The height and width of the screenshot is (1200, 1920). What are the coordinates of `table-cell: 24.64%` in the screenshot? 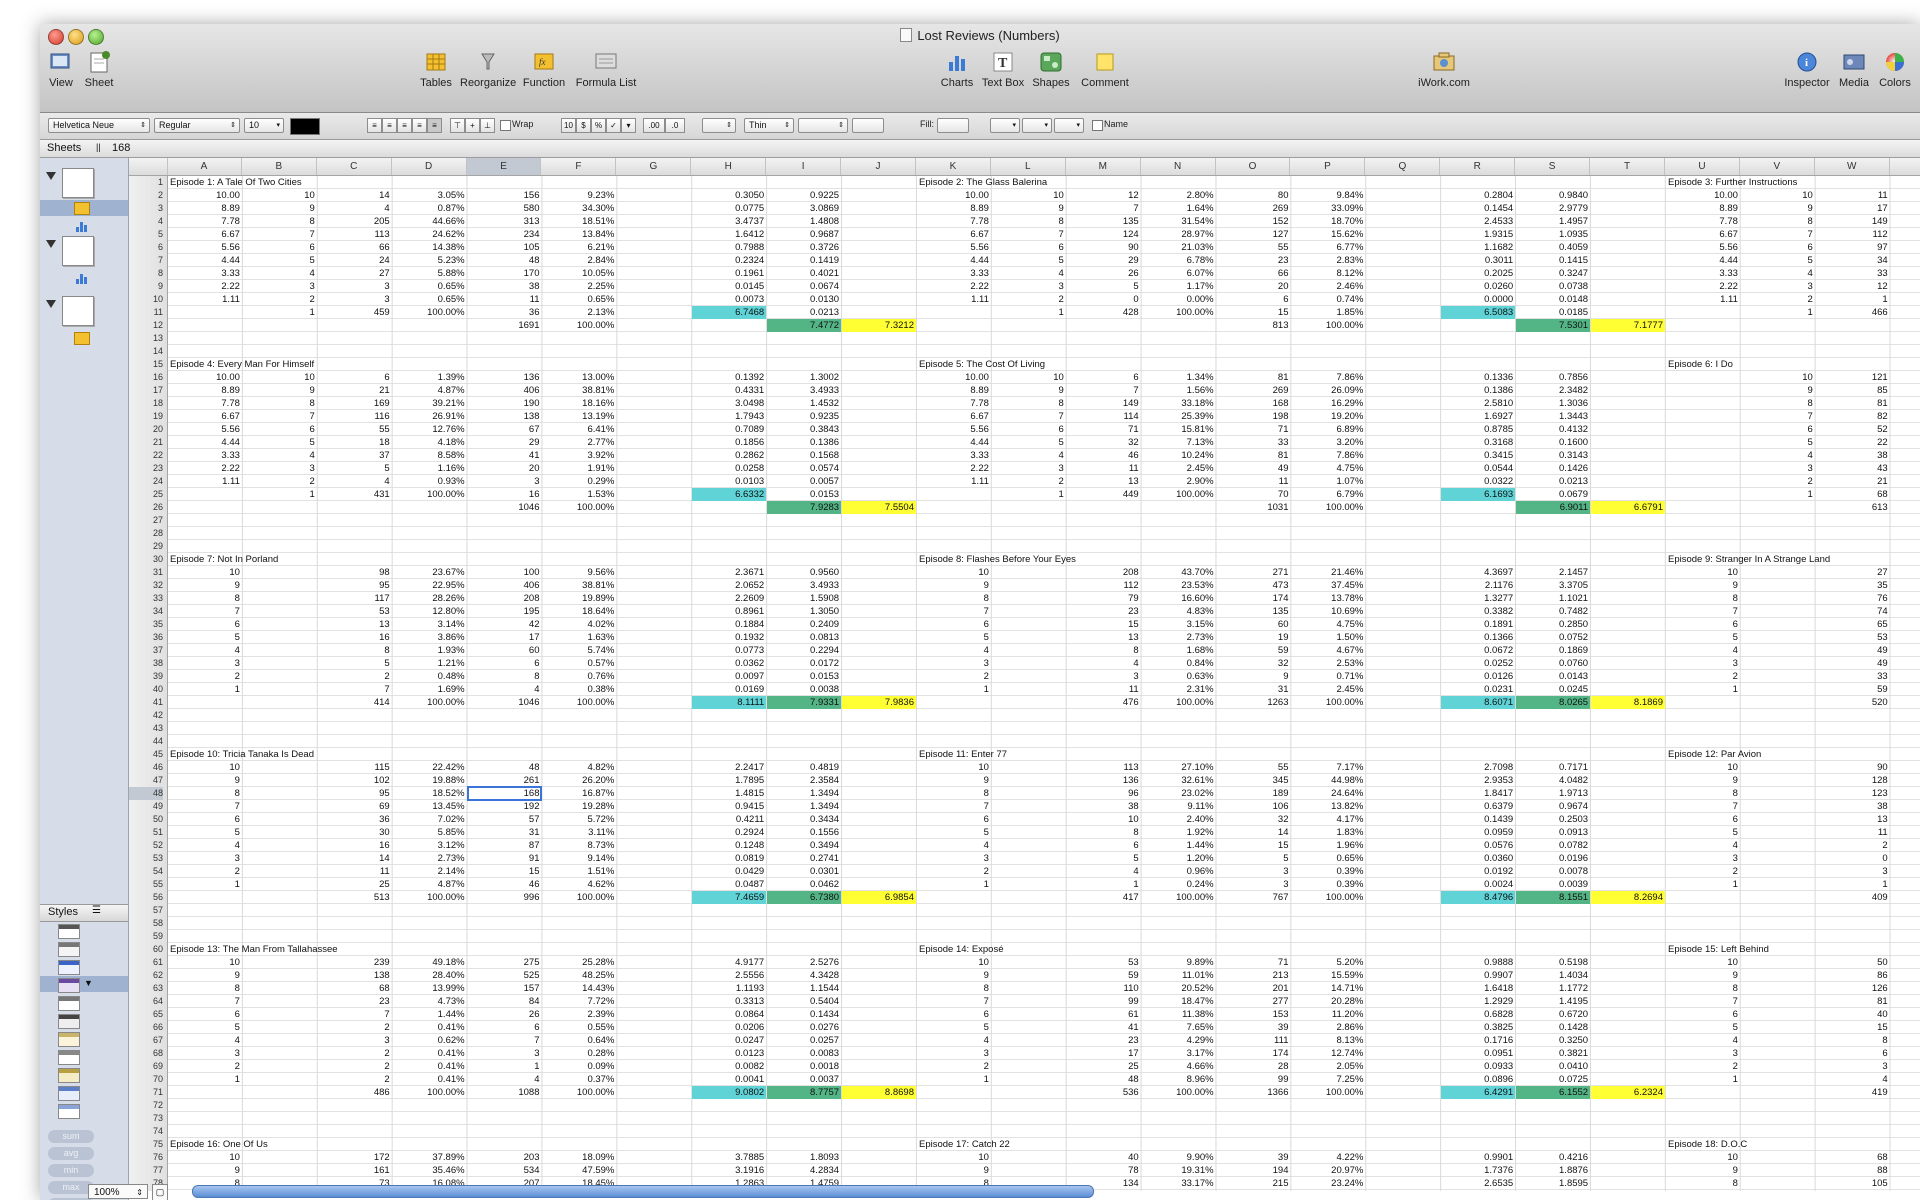 It's located at (1329, 793).